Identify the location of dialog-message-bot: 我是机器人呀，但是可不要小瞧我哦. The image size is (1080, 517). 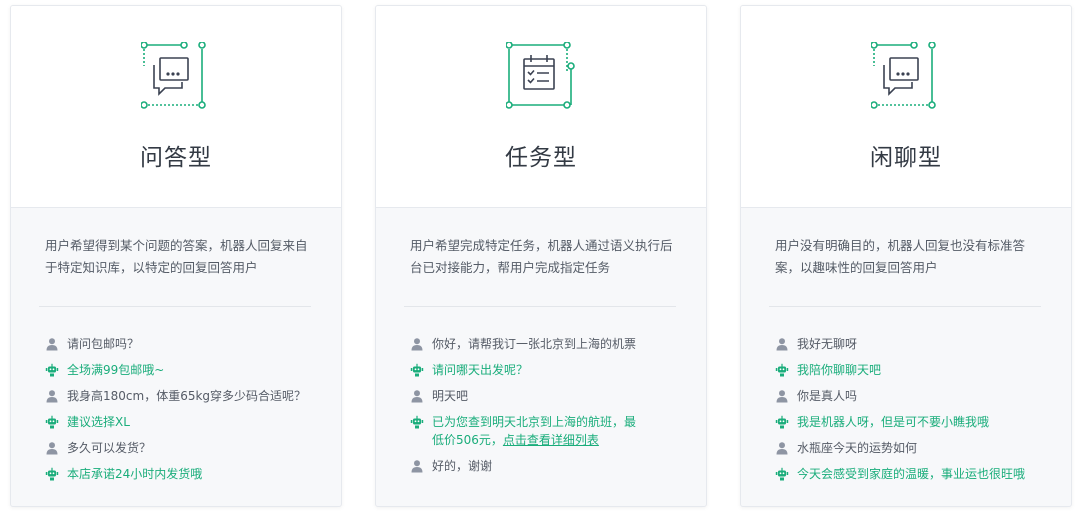
(920, 422).